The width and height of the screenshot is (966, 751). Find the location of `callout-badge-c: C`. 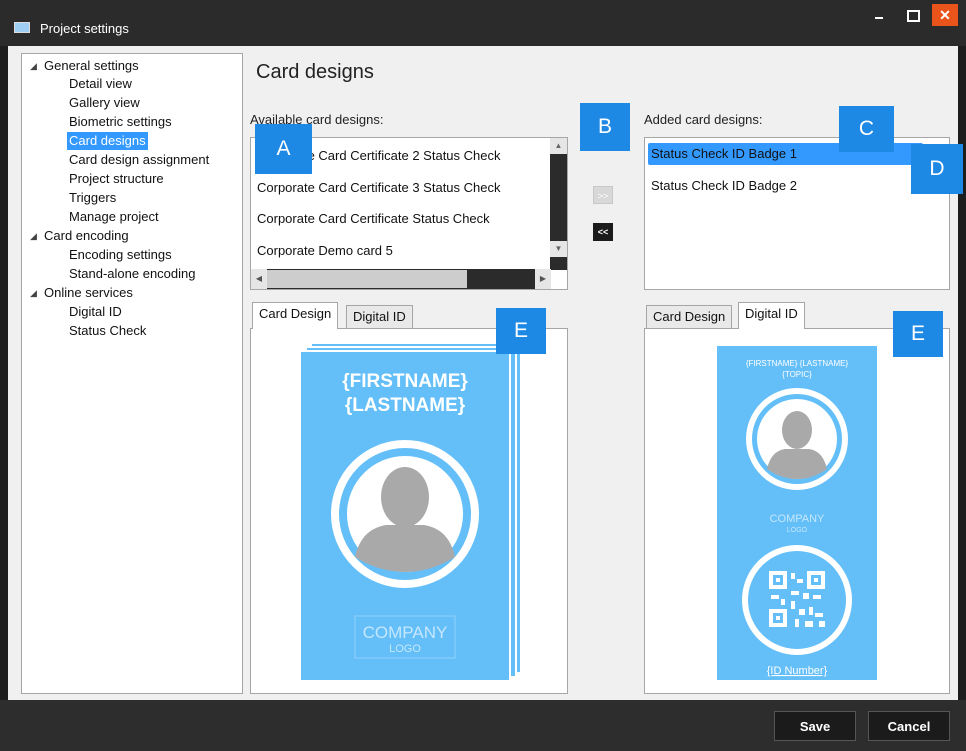

callout-badge-c: C is located at coordinates (866, 129).